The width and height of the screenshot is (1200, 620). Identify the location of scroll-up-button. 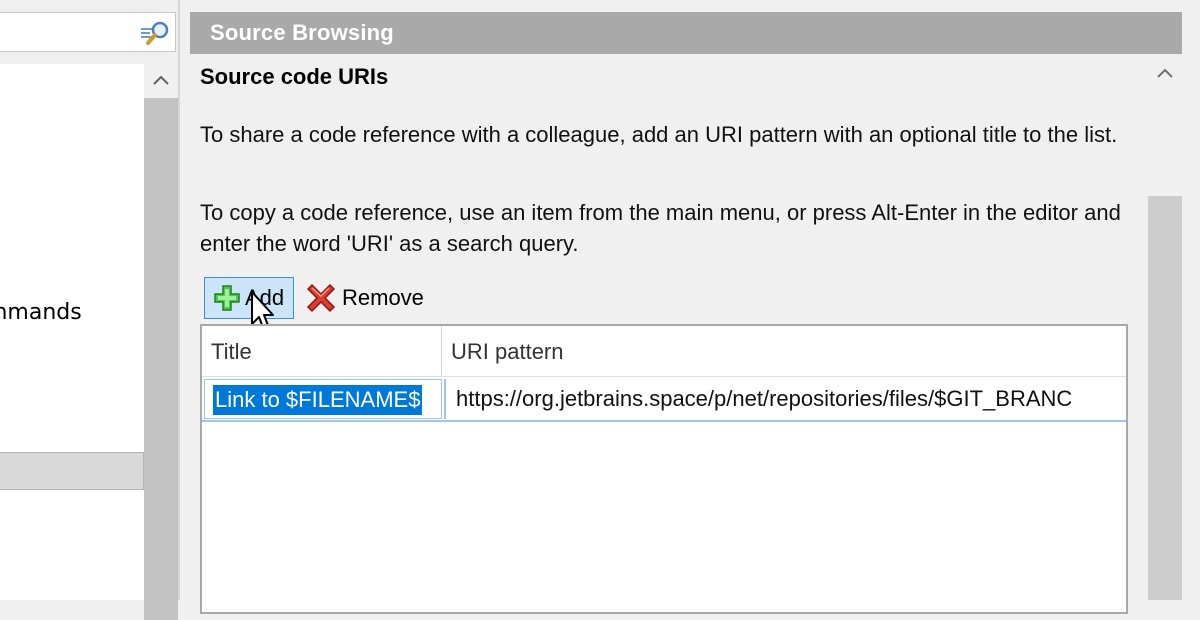
(161, 81).